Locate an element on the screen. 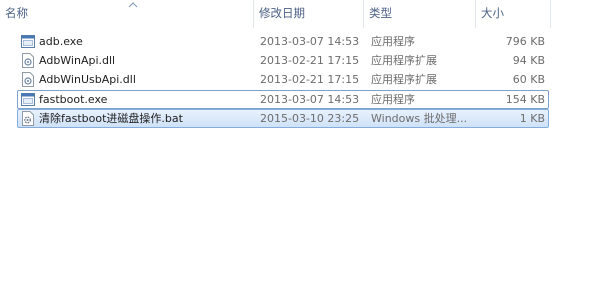 This screenshot has width=600, height=288. column-header-type: 类型 is located at coordinates (419, 13).